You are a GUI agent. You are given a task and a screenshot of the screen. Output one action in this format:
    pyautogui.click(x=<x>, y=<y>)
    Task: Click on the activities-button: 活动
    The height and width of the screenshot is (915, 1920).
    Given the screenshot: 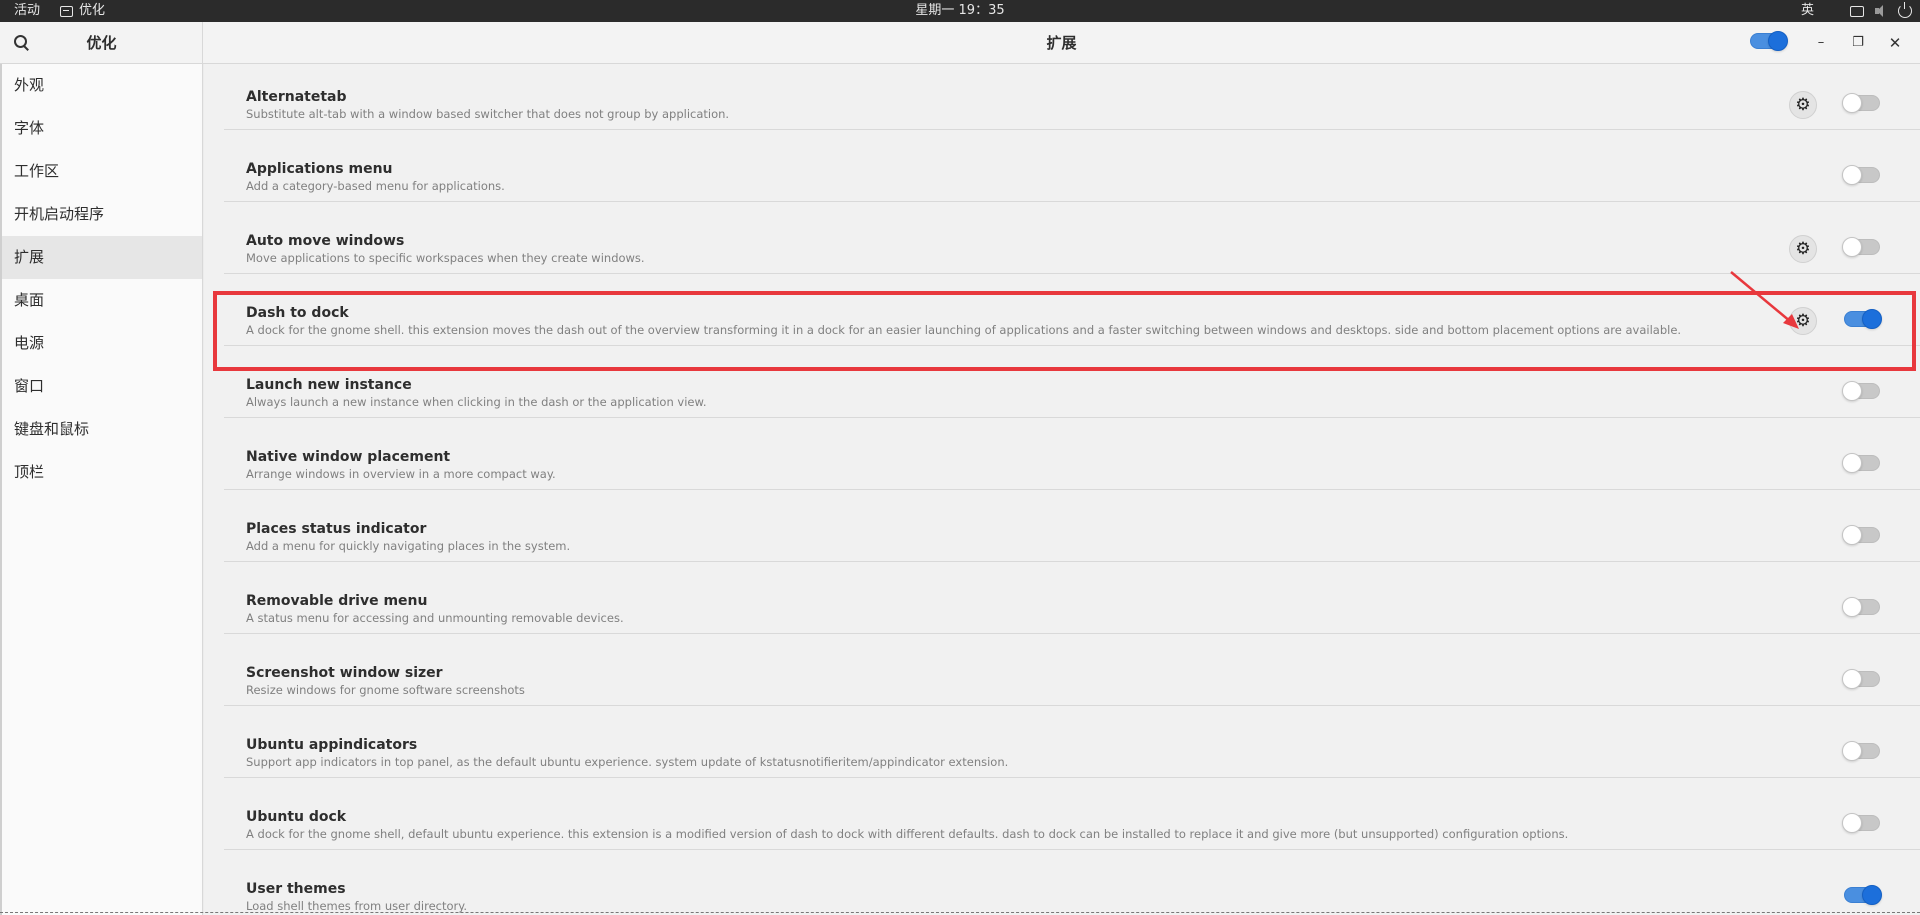 What is the action you would take?
    pyautogui.click(x=27, y=11)
    